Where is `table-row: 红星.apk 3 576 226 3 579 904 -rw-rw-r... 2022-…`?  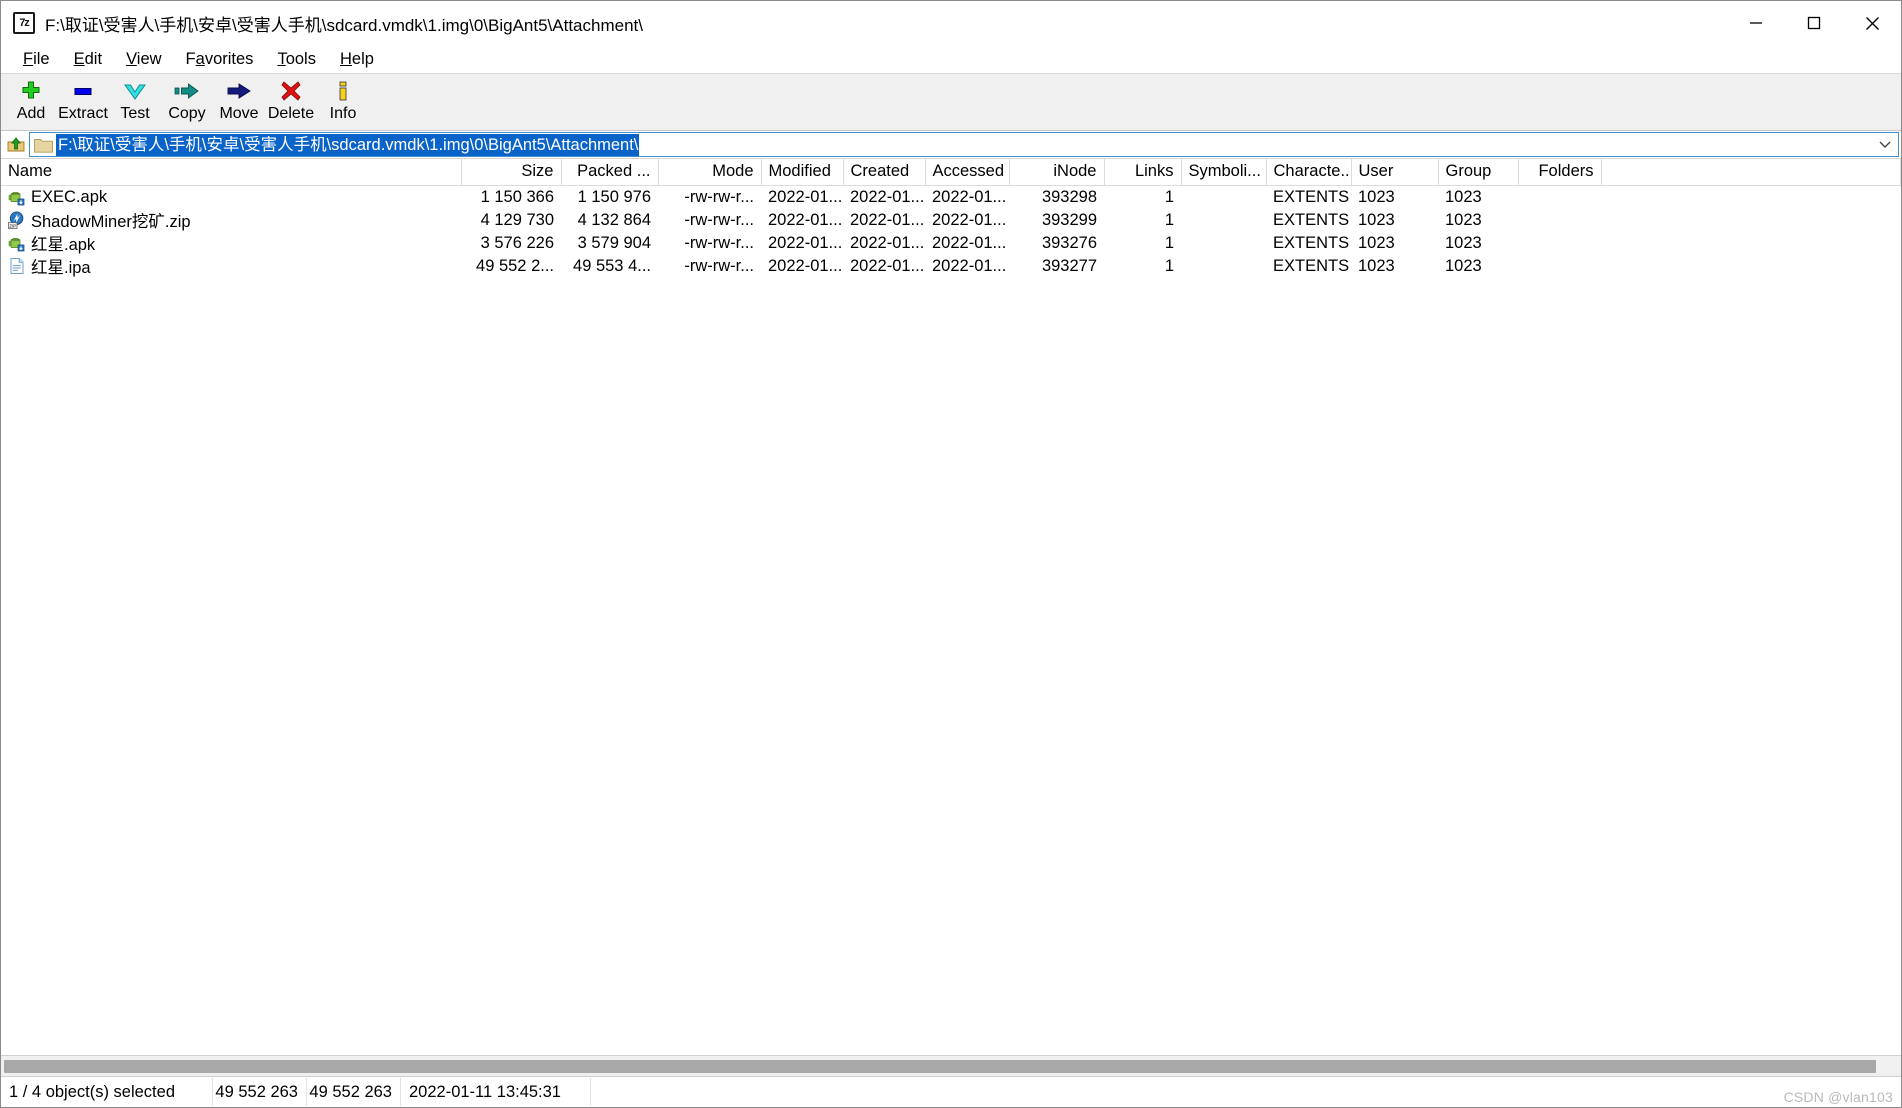
table-row: 红星.apk 3 576 226 3 579 904 -rw-rw-r... 2022-… is located at coordinates (951, 243).